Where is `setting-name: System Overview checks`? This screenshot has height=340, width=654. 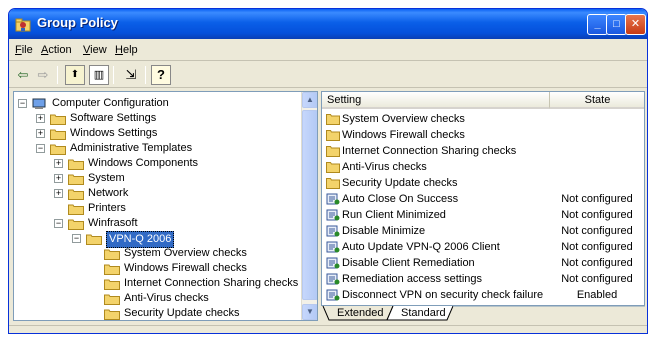
setting-name: System Overview checks is located at coordinates (403, 119).